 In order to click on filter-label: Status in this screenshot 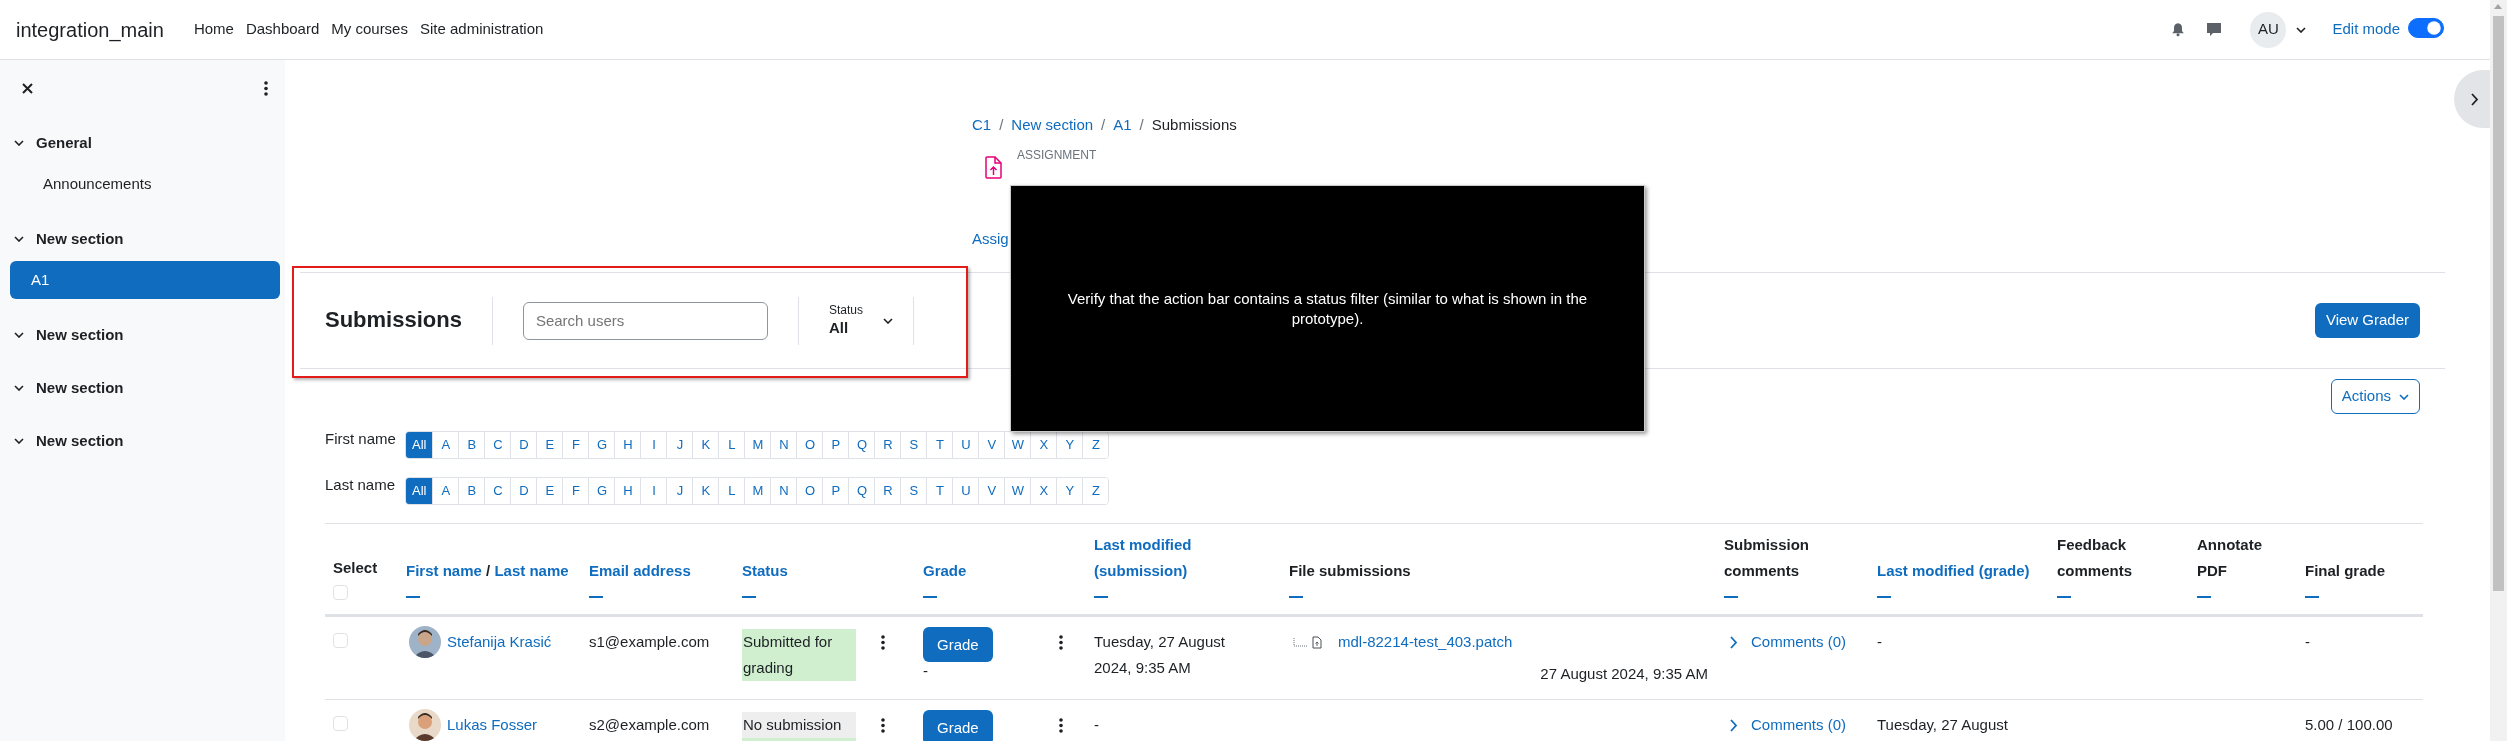, I will do `click(845, 310)`.